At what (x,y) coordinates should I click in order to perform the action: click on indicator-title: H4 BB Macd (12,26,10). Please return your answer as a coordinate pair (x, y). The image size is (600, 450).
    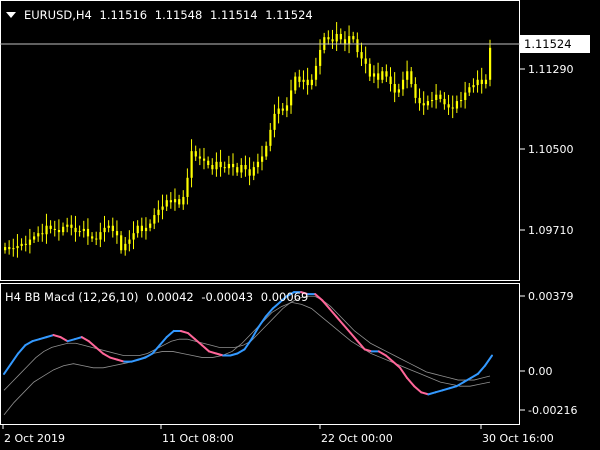
    Looking at the image, I should click on (72, 297).